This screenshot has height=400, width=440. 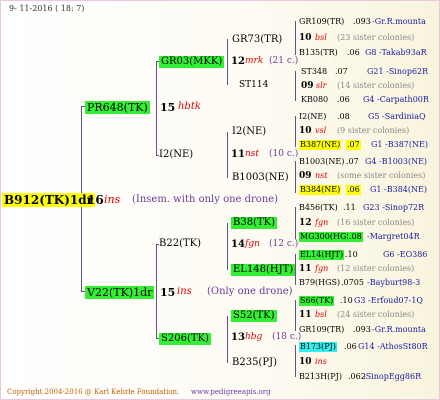 What do you see at coordinates (318, 347) in the screenshot?
I see `gen4-node: B173(PJ)` at bounding box center [318, 347].